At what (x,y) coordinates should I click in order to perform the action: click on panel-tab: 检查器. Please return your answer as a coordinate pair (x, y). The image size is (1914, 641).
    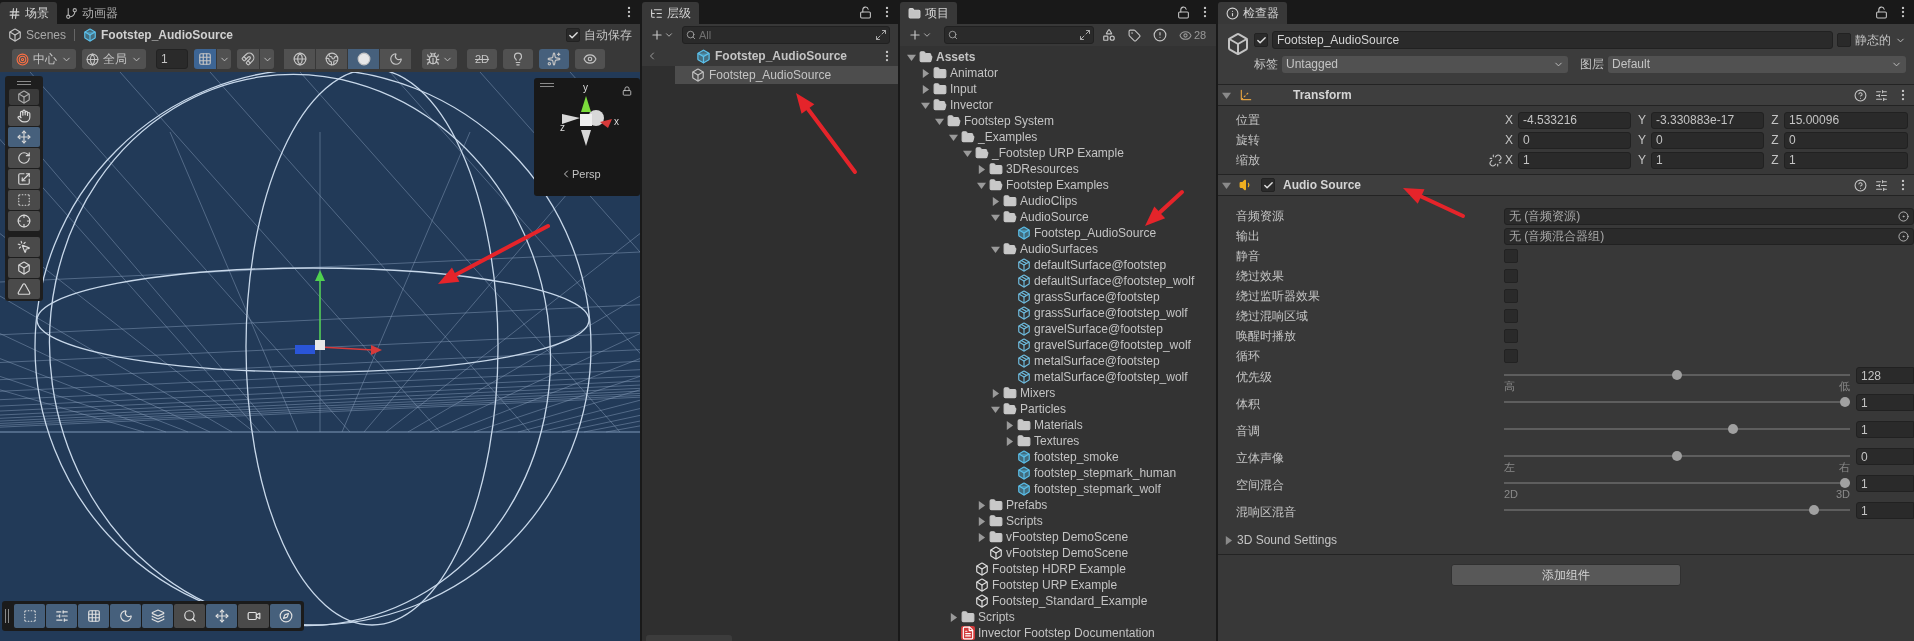
    Looking at the image, I should click on (1252, 13).